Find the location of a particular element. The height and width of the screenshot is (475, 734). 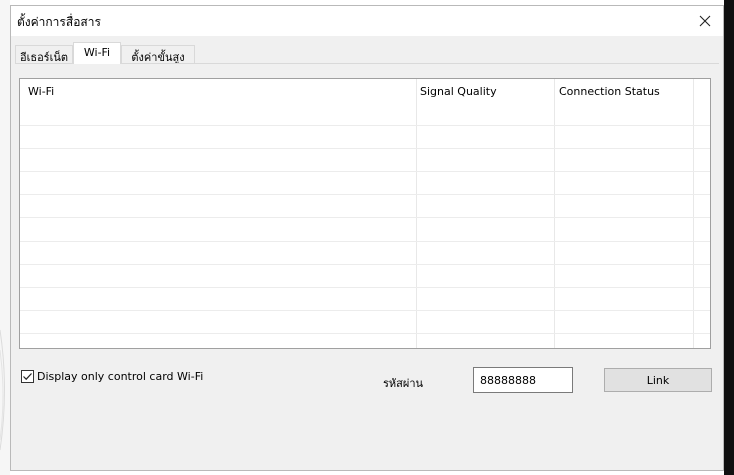

filter-checkbox is located at coordinates (27, 376).